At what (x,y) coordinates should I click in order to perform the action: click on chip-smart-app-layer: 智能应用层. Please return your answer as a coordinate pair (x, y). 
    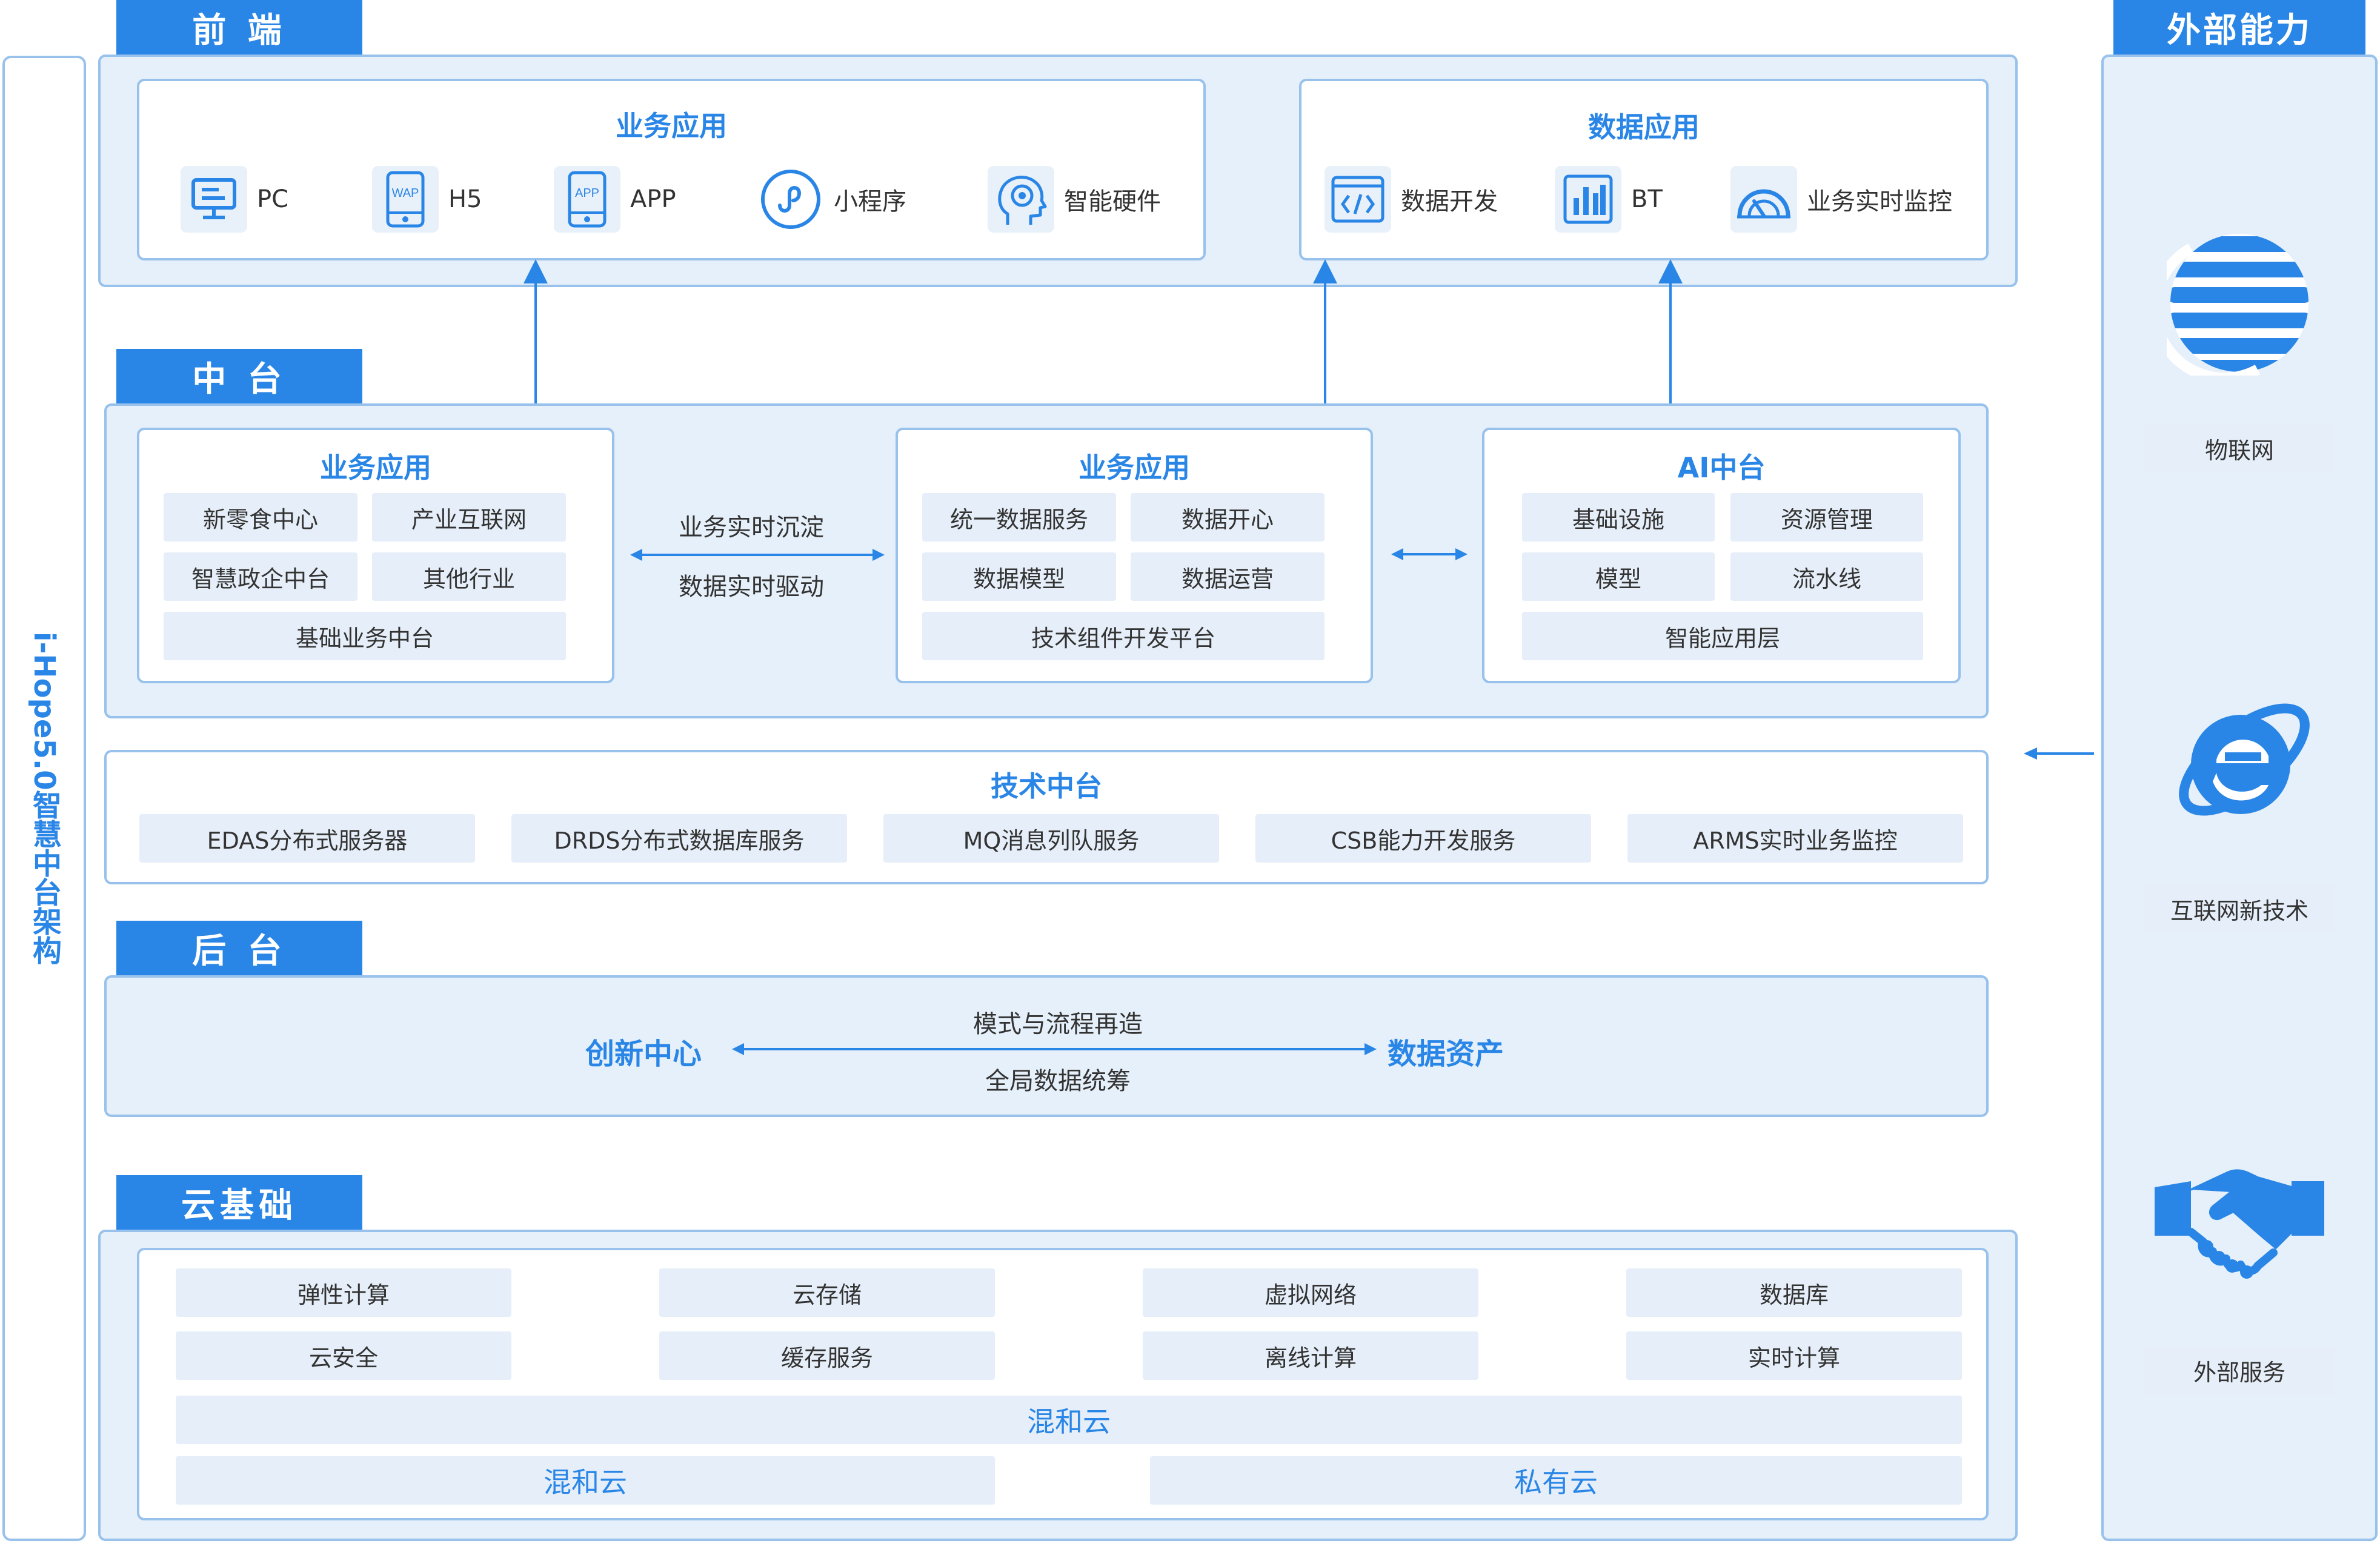
    Looking at the image, I should click on (1722, 636).